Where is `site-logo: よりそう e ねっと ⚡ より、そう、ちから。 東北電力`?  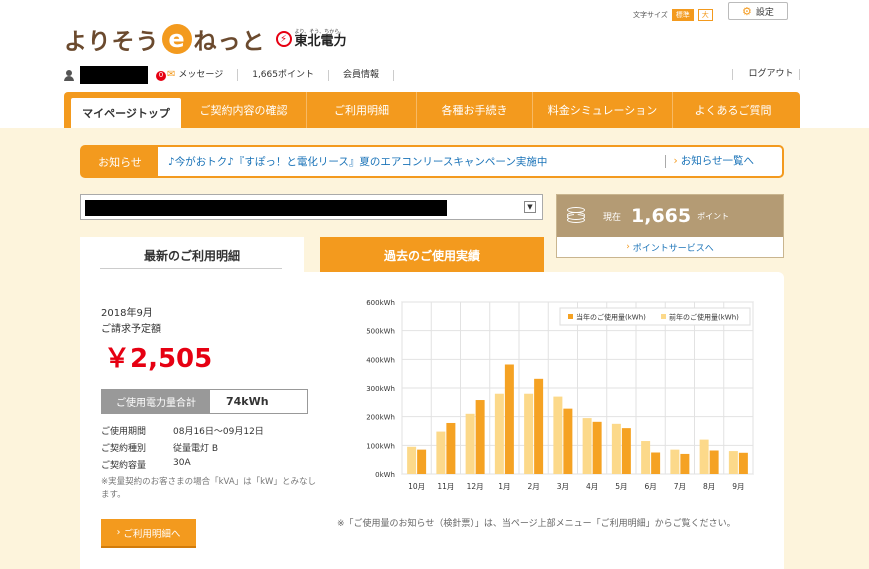 site-logo: よりそう e ねっと ⚡ より、そう、ちから。 東北電力 is located at coordinates (205, 39).